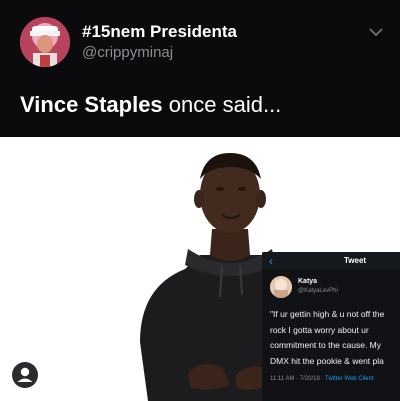 This screenshot has width=400, height=401. Describe the element at coordinates (298, 379) in the screenshot. I see `embedded-tweet-time: 11:11 AM · 7/20/18 ·` at that location.